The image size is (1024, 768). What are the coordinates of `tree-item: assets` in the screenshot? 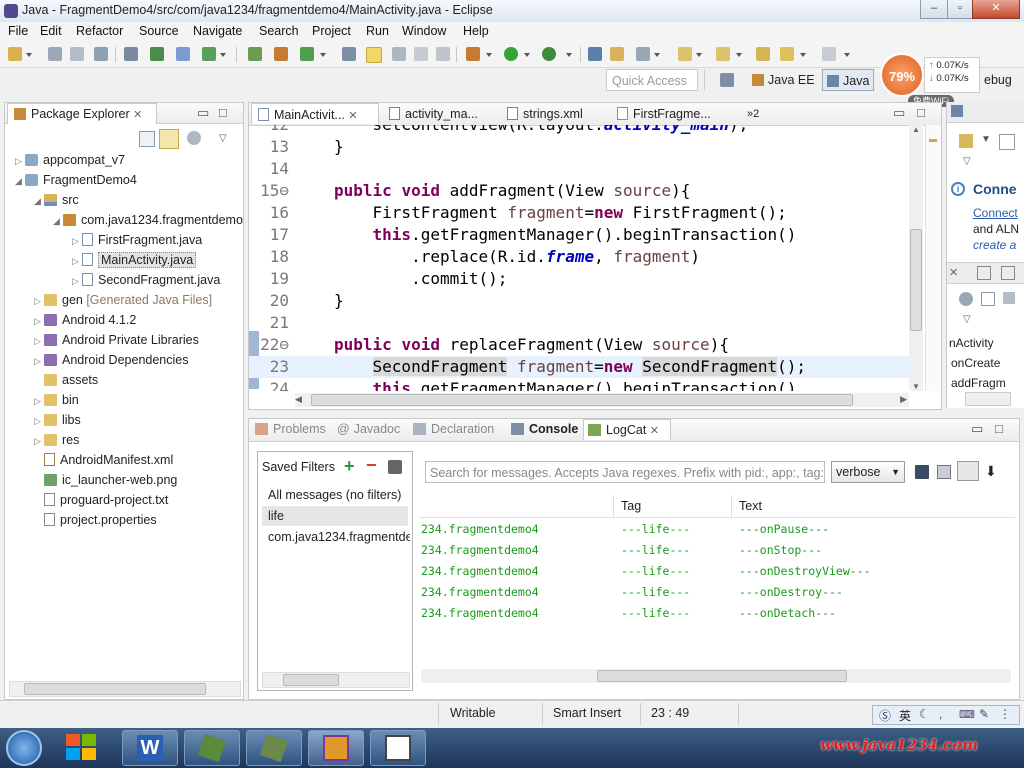 It's located at (124, 380).